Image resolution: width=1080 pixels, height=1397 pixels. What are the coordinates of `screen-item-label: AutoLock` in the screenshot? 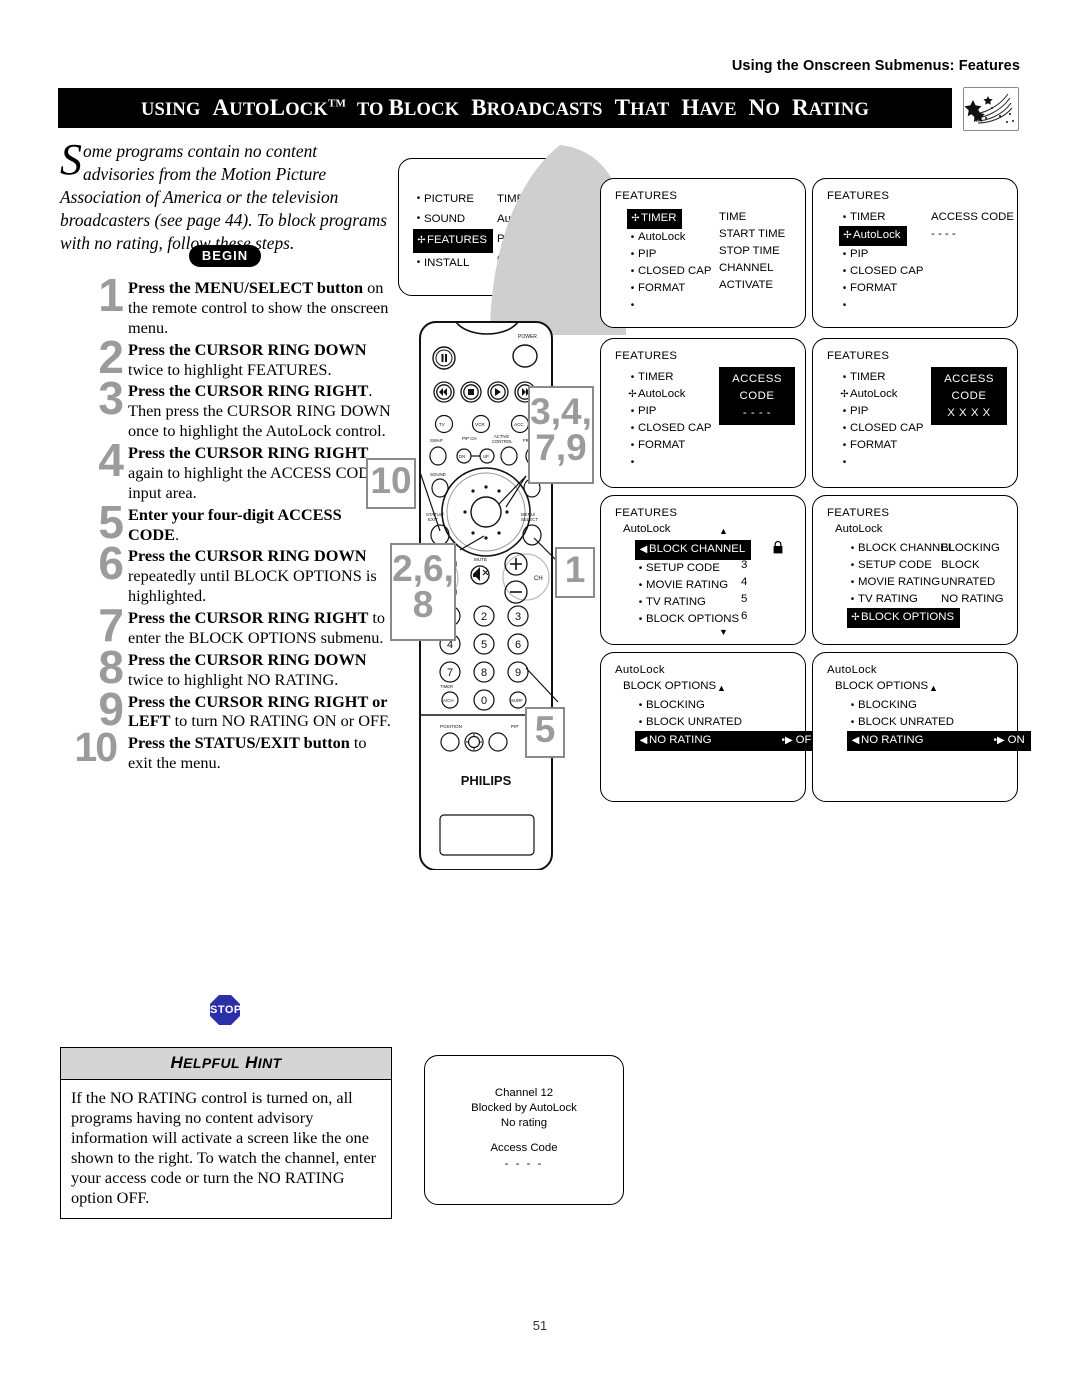 It's located at (874, 394).